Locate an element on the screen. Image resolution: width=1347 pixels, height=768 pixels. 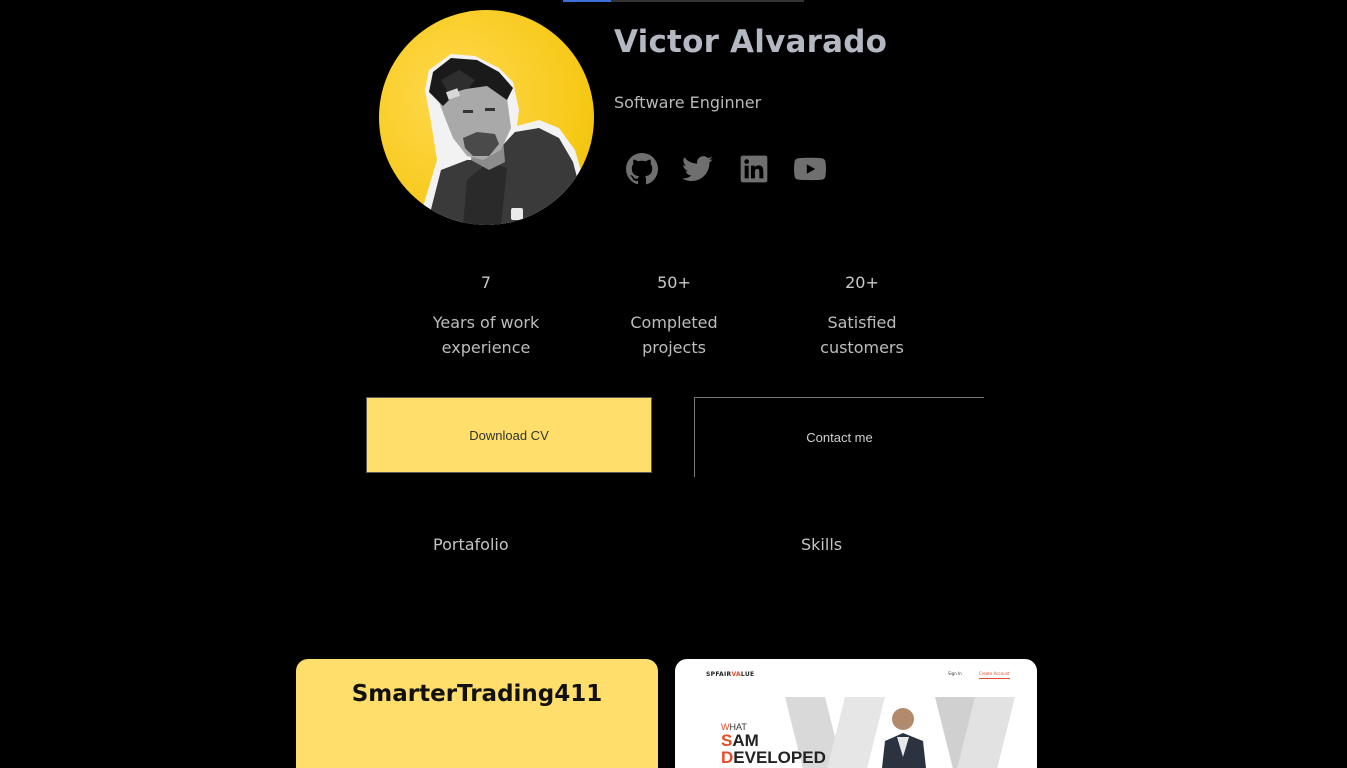
profile-role: Software Enginner is located at coordinates (688, 102).